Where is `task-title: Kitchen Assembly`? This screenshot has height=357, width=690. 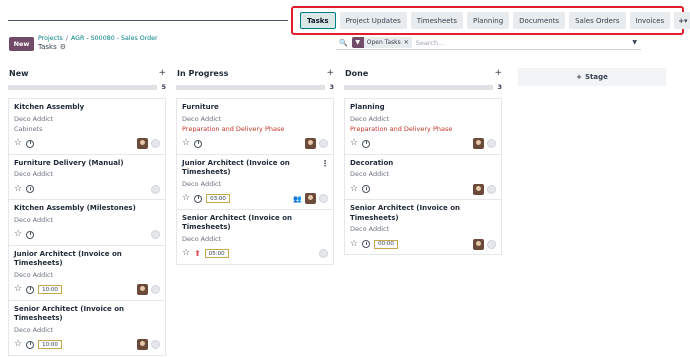
task-title: Kitchen Assembly is located at coordinates (49, 107).